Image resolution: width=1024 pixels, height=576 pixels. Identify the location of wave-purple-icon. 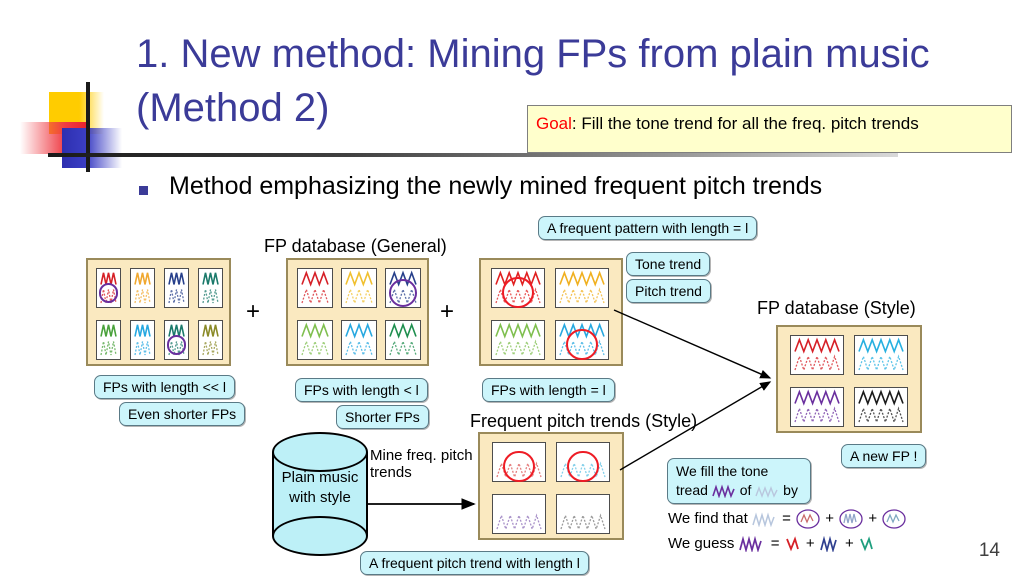
(723, 491).